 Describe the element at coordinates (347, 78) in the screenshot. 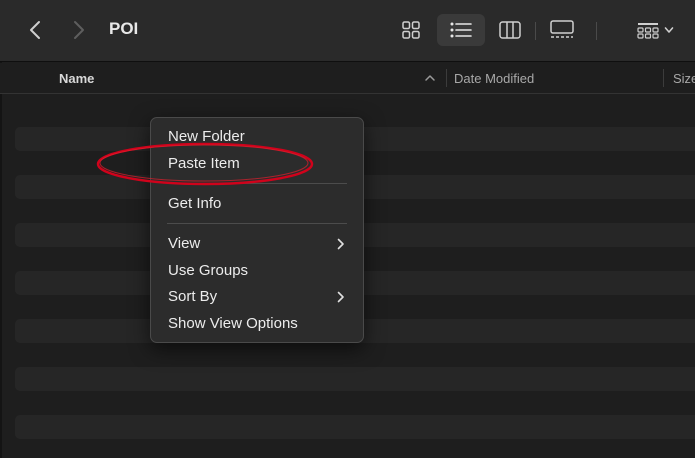

I see `column-header: Name Date Modified Size` at that location.